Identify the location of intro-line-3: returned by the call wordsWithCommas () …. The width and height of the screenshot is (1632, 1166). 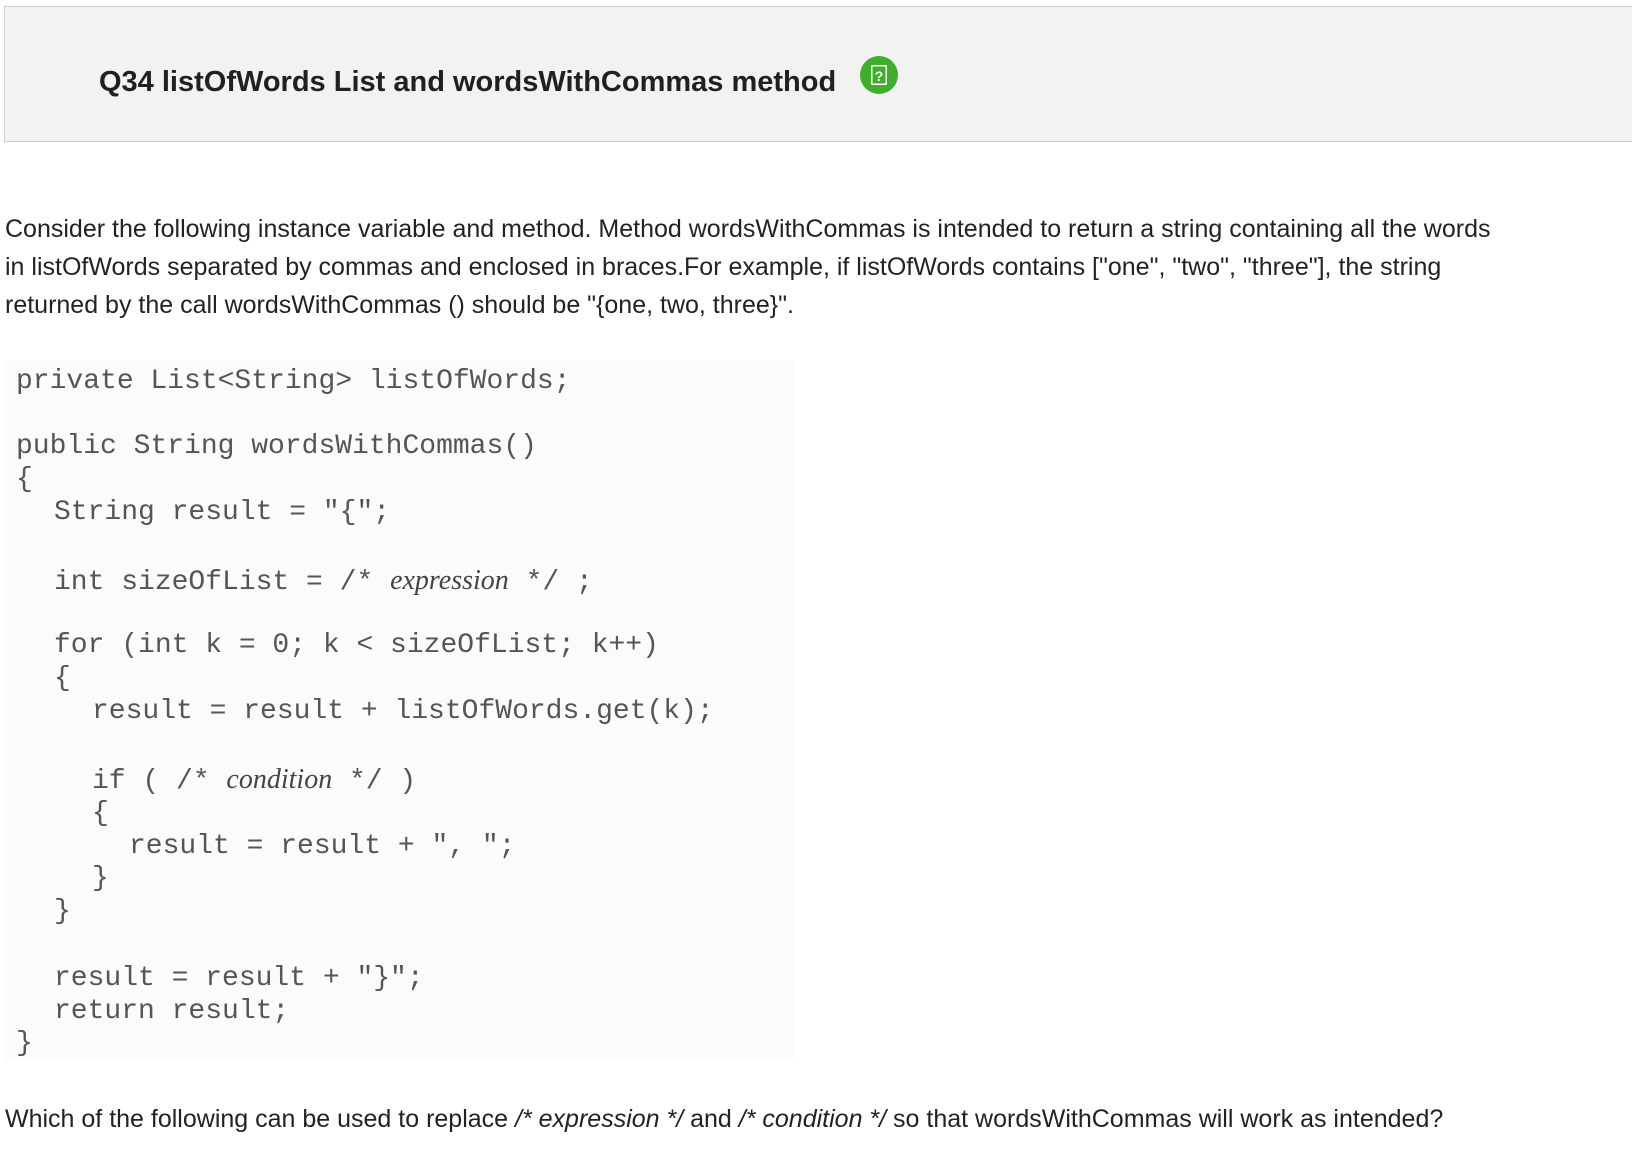
(399, 305).